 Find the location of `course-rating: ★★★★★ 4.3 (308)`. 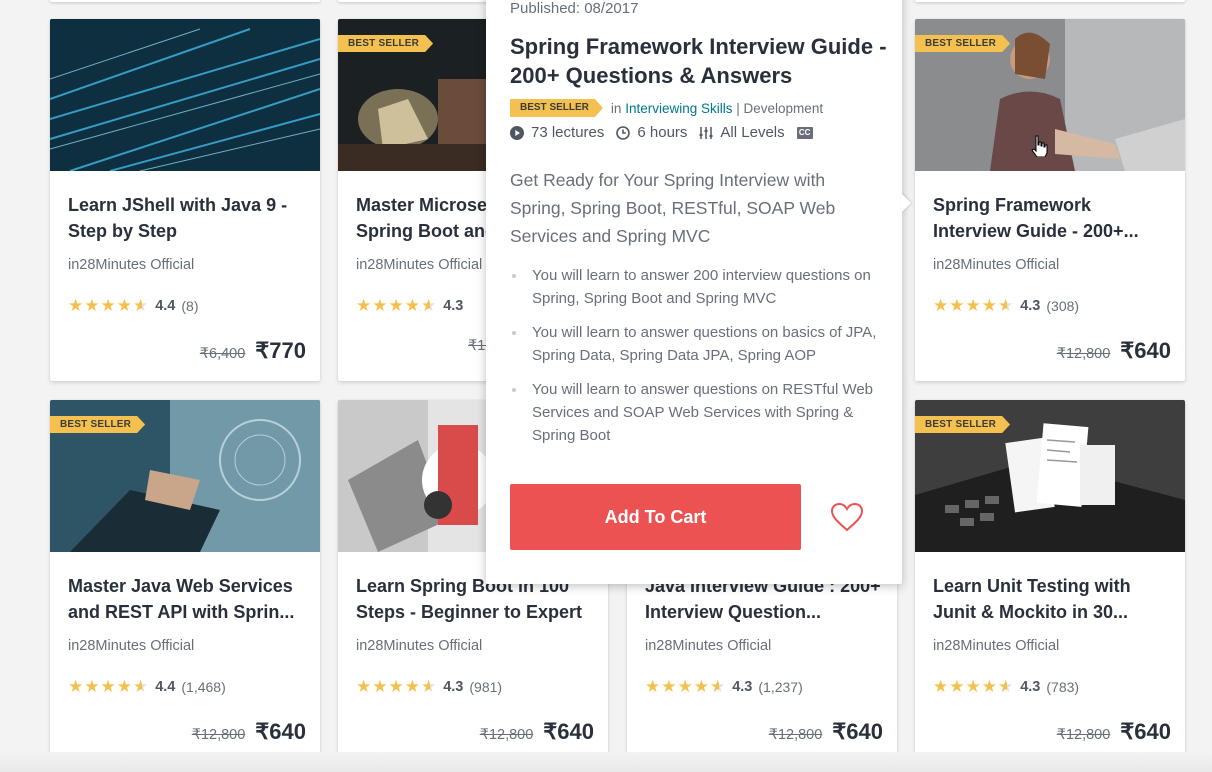

course-rating: ★★★★★ 4.3 (308) is located at coordinates (1006, 306).